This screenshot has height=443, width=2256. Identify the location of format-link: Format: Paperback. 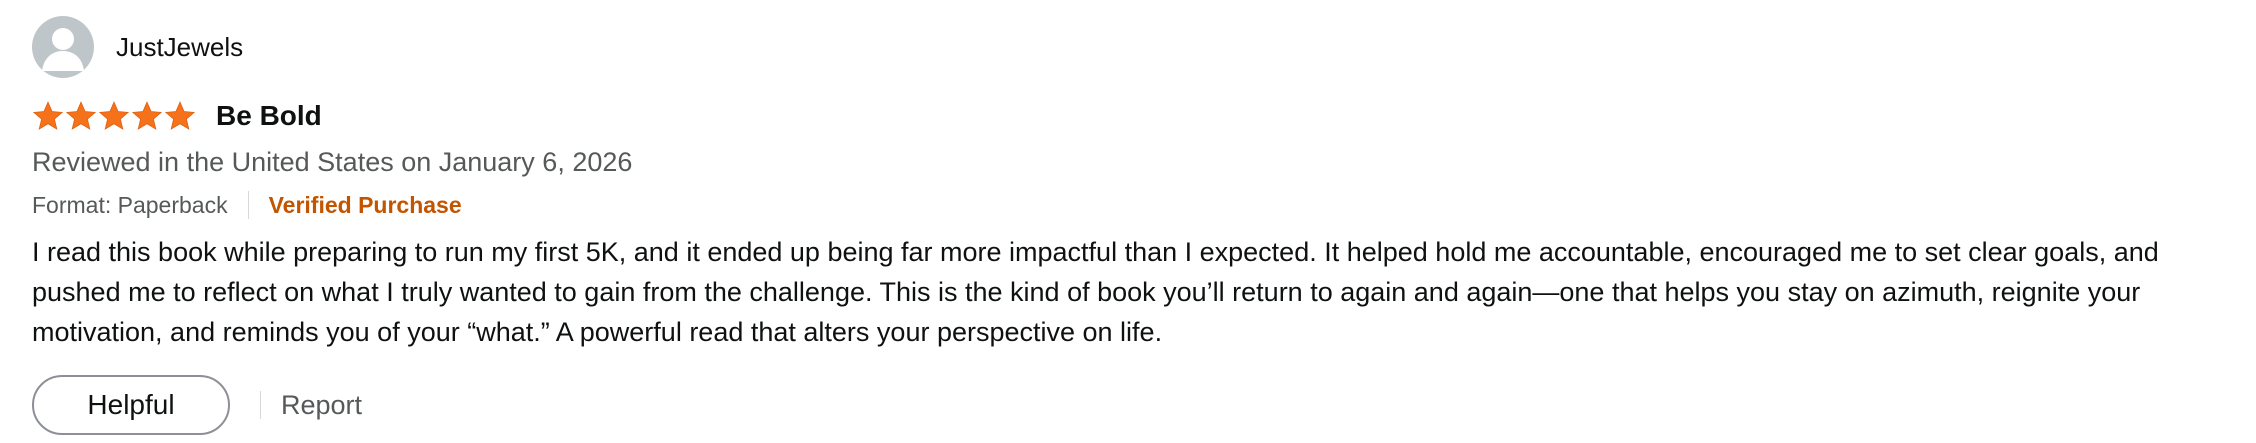
(130, 205).